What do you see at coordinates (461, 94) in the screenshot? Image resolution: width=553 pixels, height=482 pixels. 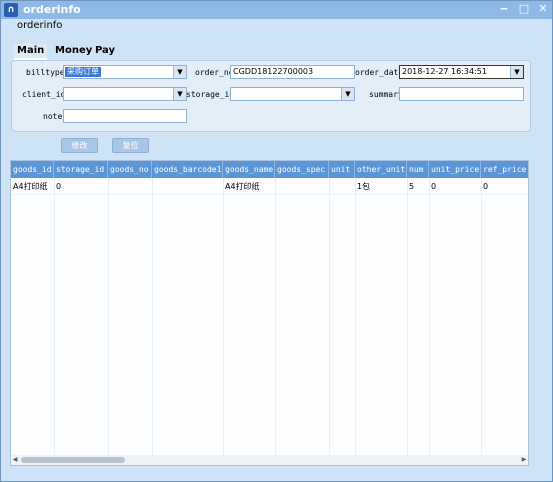 I see `summary-field` at bounding box center [461, 94].